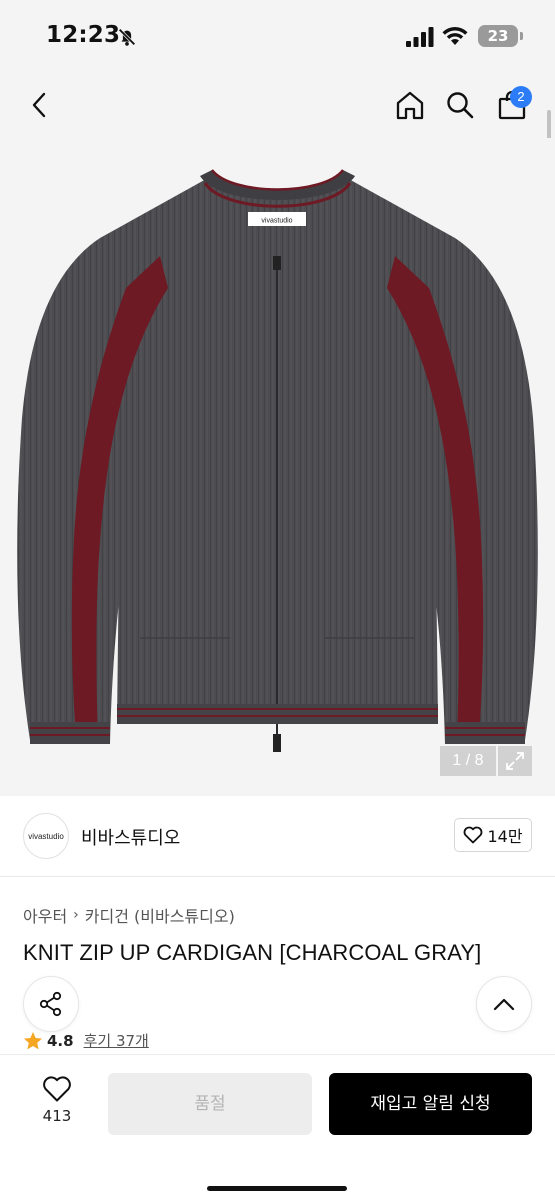 This screenshot has height=1200, width=555. Describe the element at coordinates (498, 36) in the screenshot. I see `battery-indicator: 23` at that location.